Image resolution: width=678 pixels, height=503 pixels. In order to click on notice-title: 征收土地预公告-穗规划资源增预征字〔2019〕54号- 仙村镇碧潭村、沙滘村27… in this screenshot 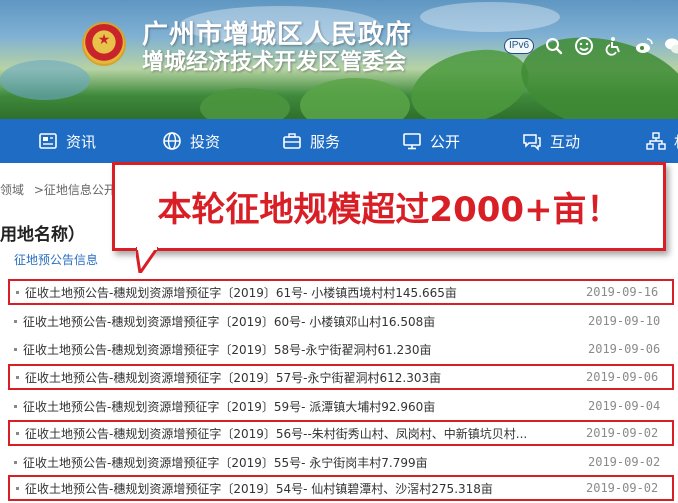, I will do `click(305, 488)`.